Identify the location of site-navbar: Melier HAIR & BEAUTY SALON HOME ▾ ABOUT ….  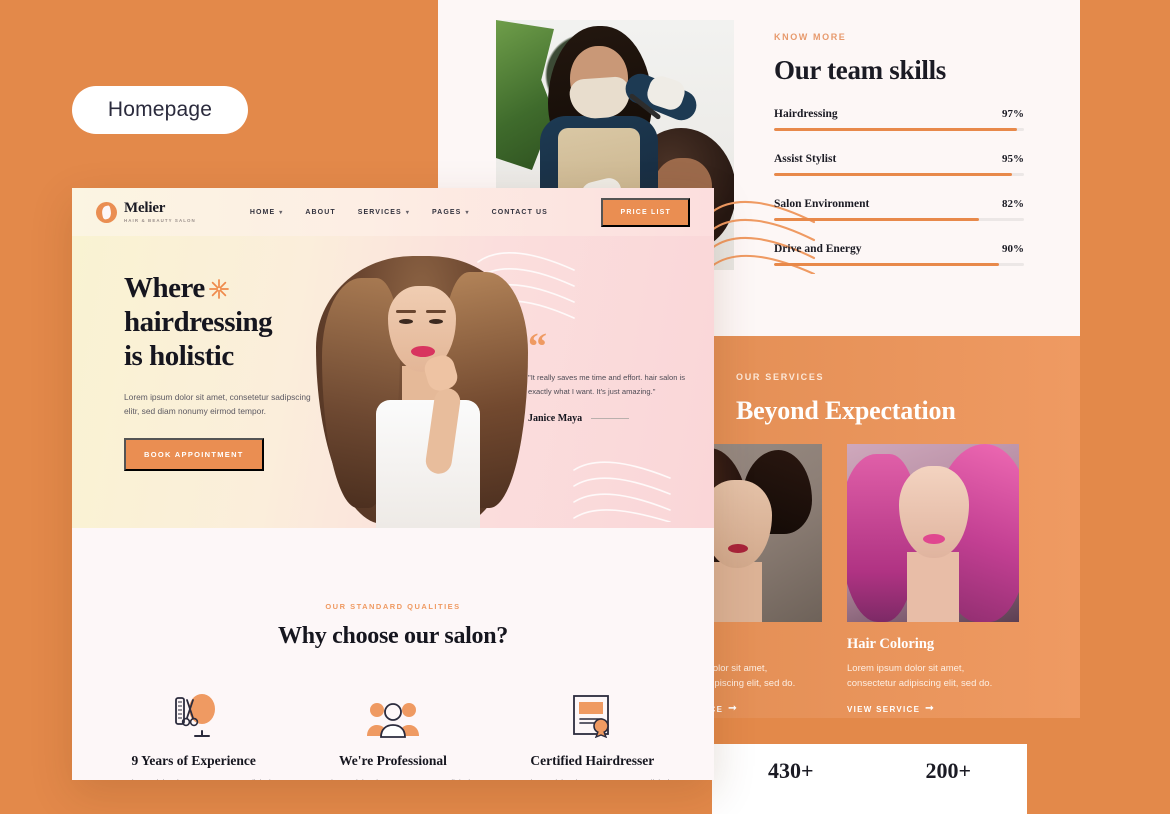
(393, 212).